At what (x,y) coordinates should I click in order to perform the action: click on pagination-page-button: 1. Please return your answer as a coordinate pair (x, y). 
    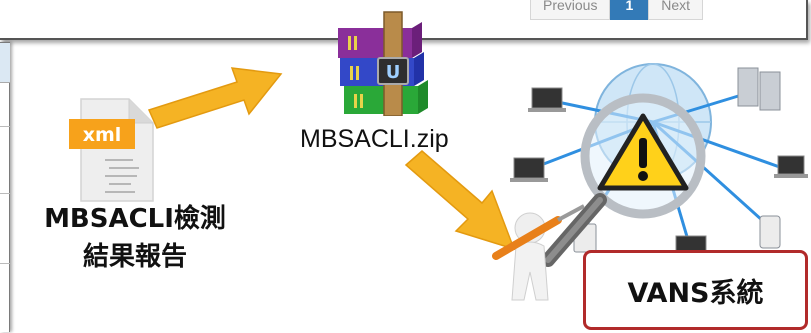
    Looking at the image, I should click on (629, 10).